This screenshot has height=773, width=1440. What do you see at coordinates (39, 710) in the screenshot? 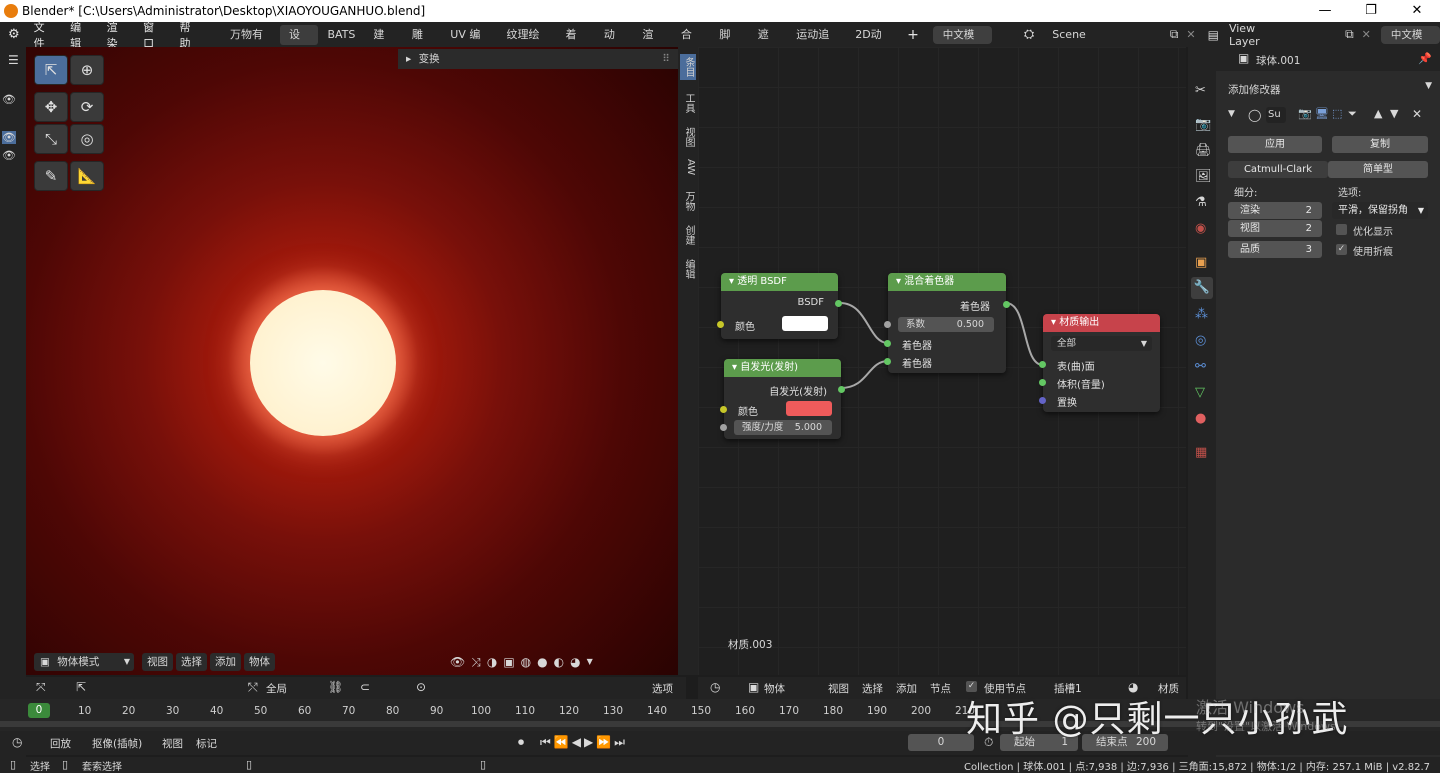
I see `current-frame-indicator: 0` at bounding box center [39, 710].